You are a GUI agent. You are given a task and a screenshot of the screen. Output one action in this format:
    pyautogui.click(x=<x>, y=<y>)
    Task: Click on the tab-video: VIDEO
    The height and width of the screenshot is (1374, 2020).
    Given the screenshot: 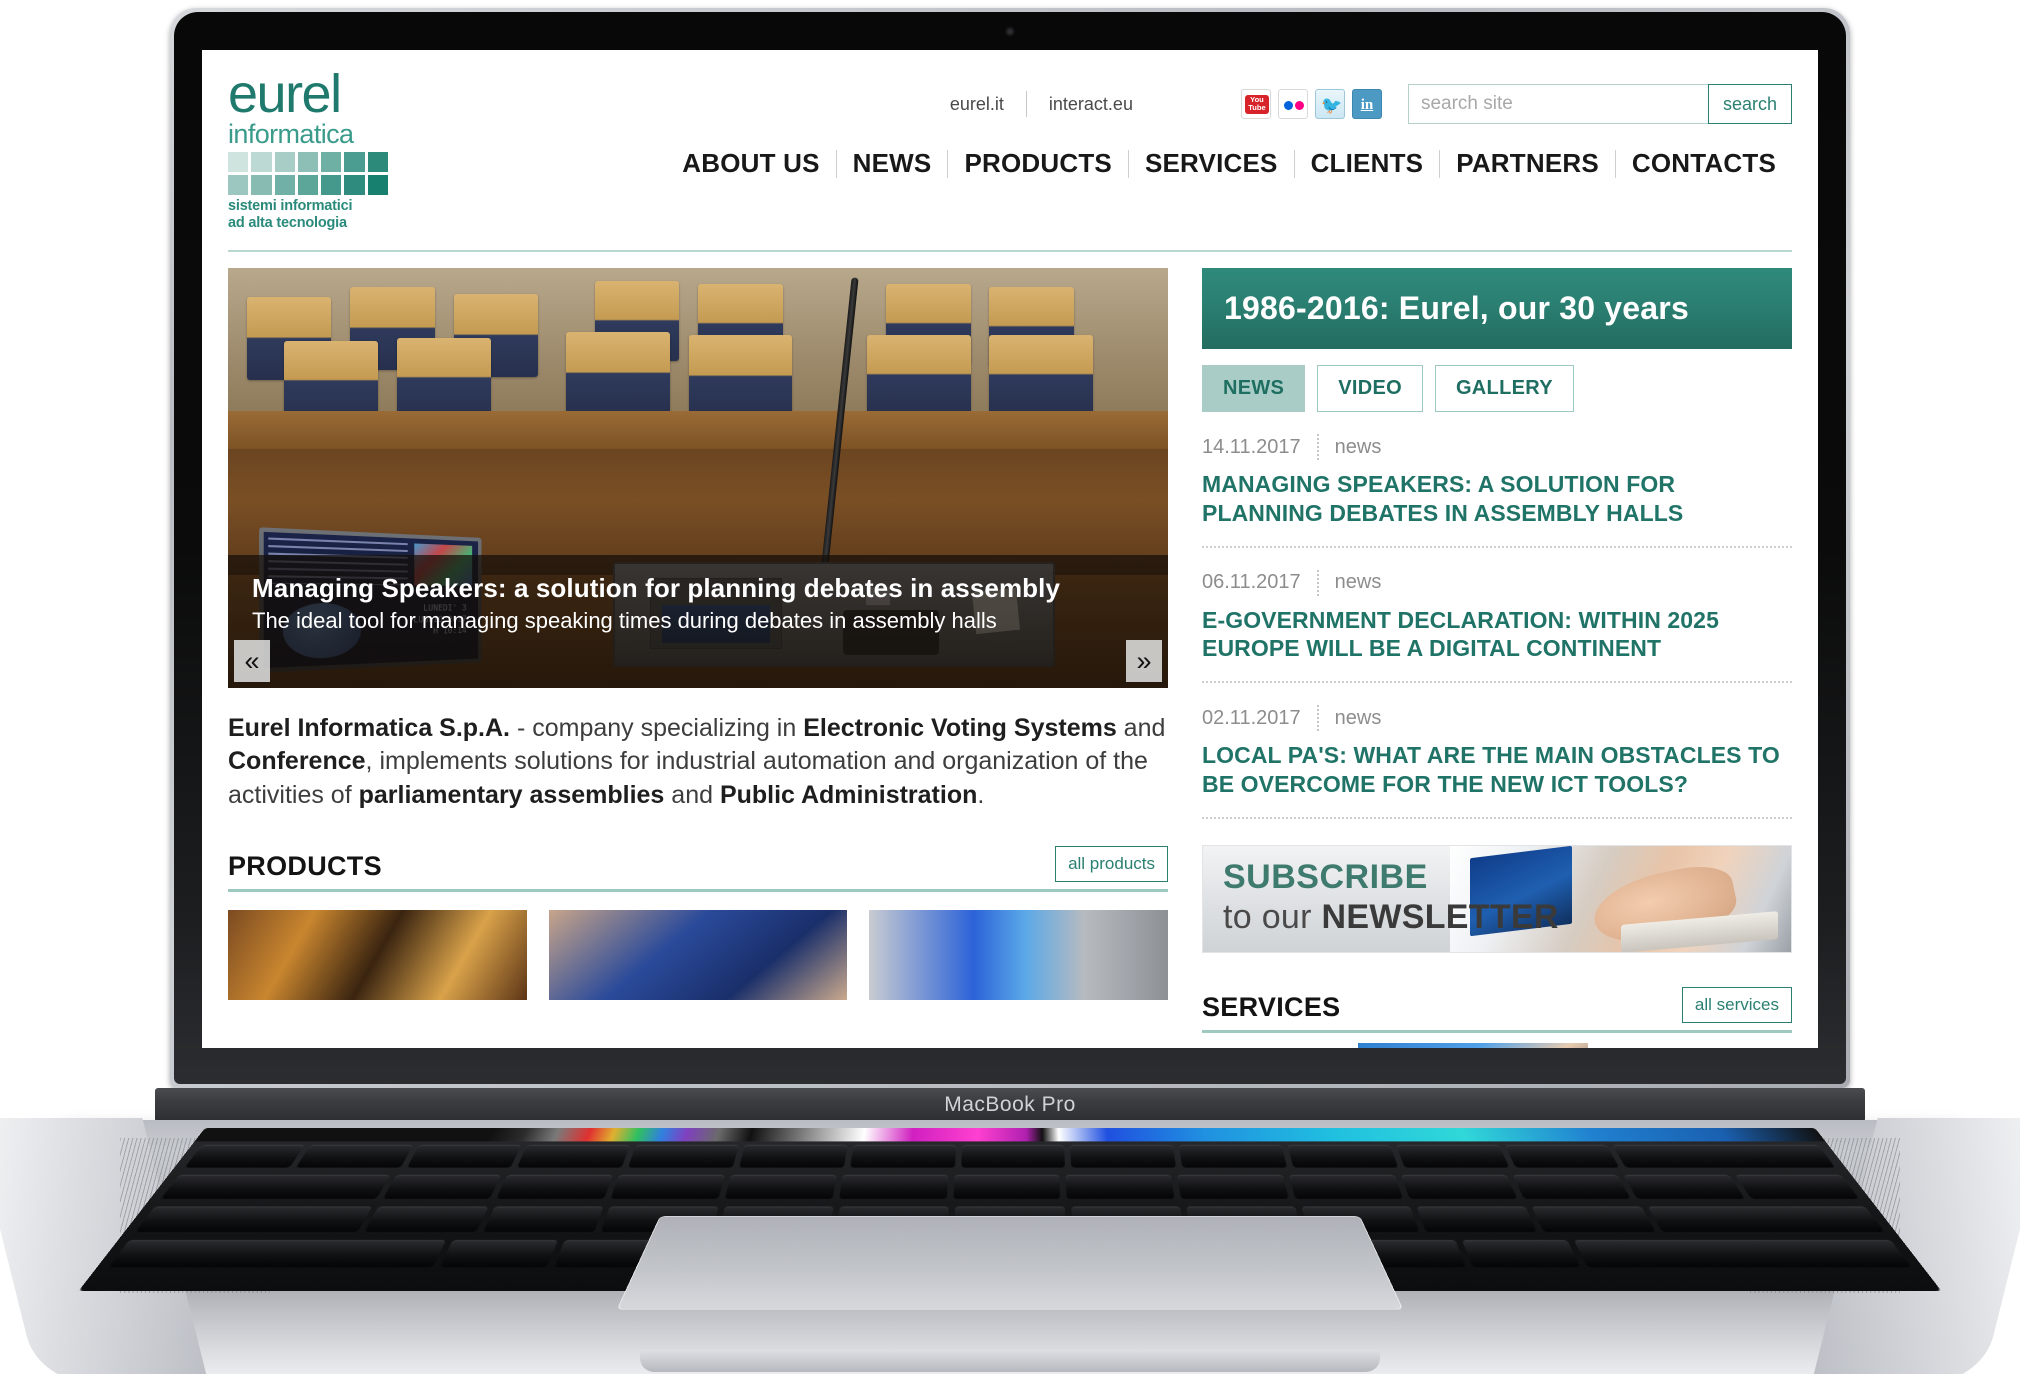 What is the action you would take?
    pyautogui.click(x=1370, y=388)
    